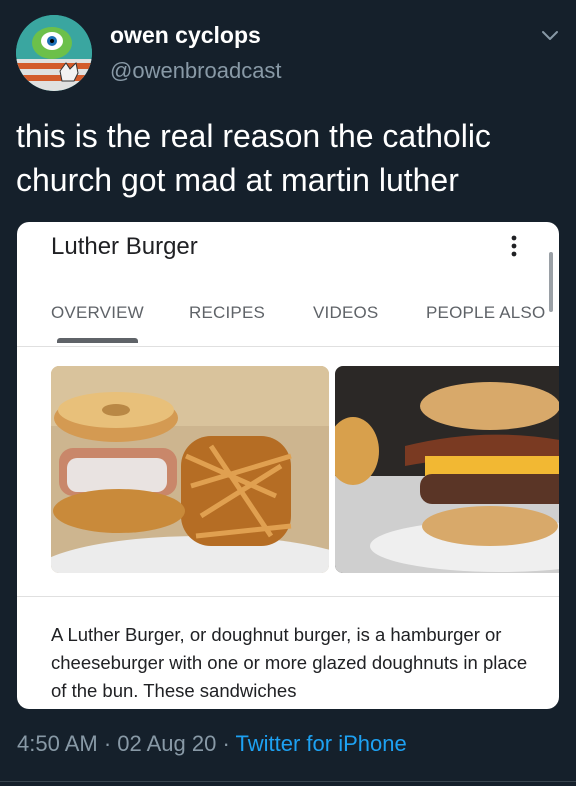  Describe the element at coordinates (485, 313) in the screenshot. I see `tab-people-also: PEOPLE ALSO` at that location.